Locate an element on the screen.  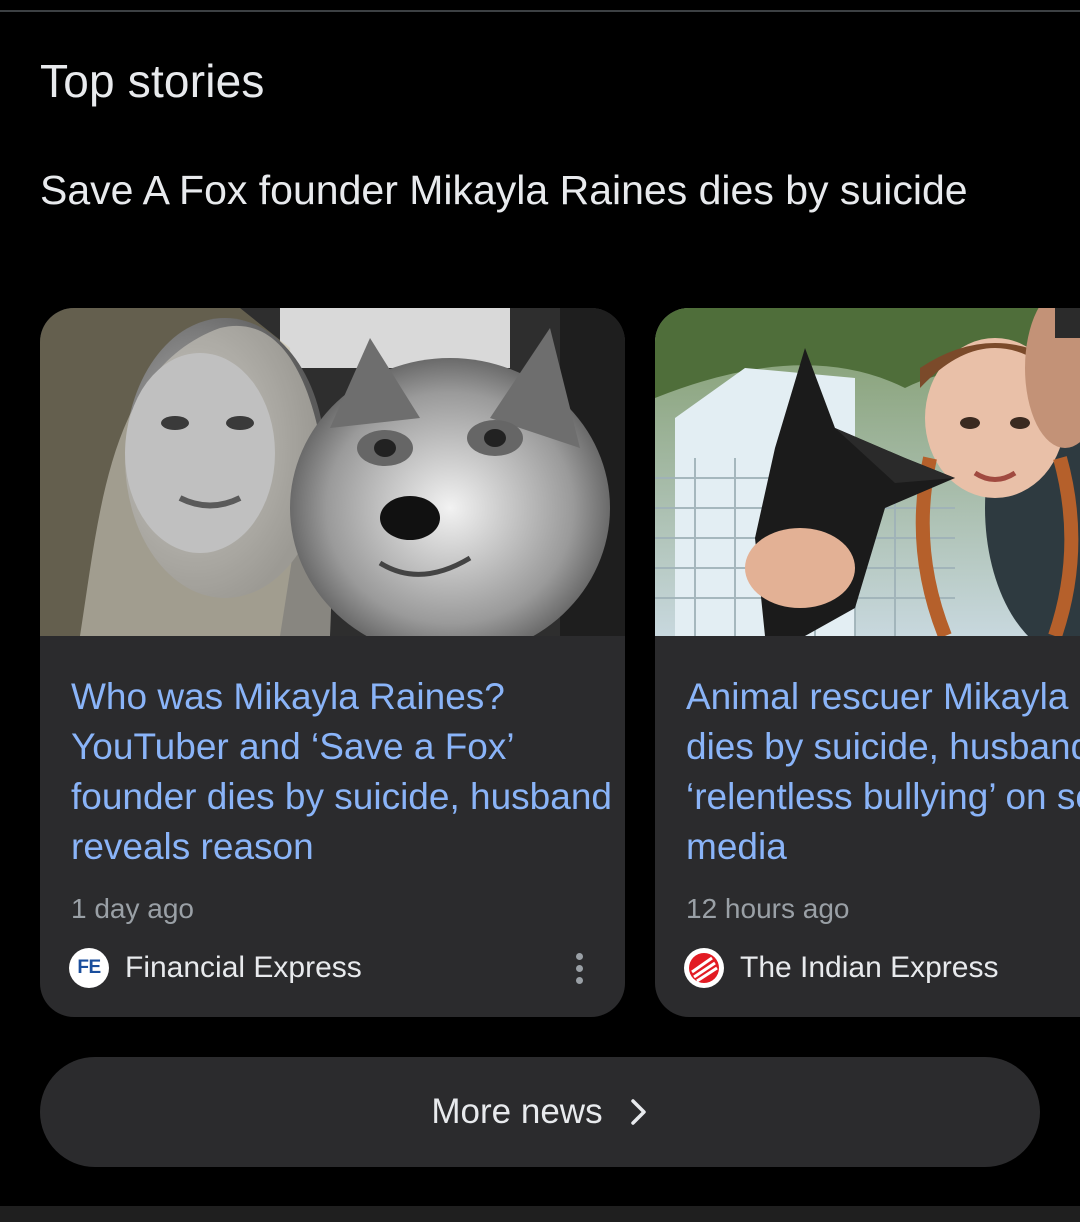
more-vert-icon is located at coordinates (579, 968).